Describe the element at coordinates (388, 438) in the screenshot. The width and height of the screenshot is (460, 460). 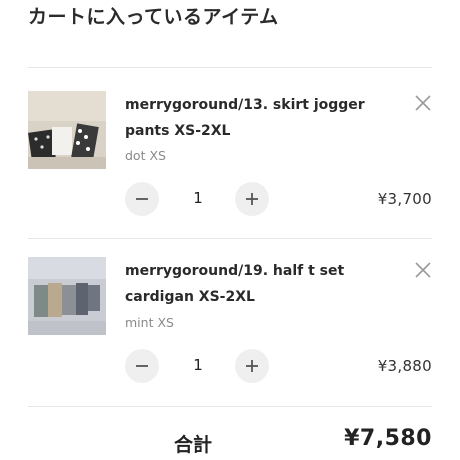
I see `total-value: ¥7,580` at that location.